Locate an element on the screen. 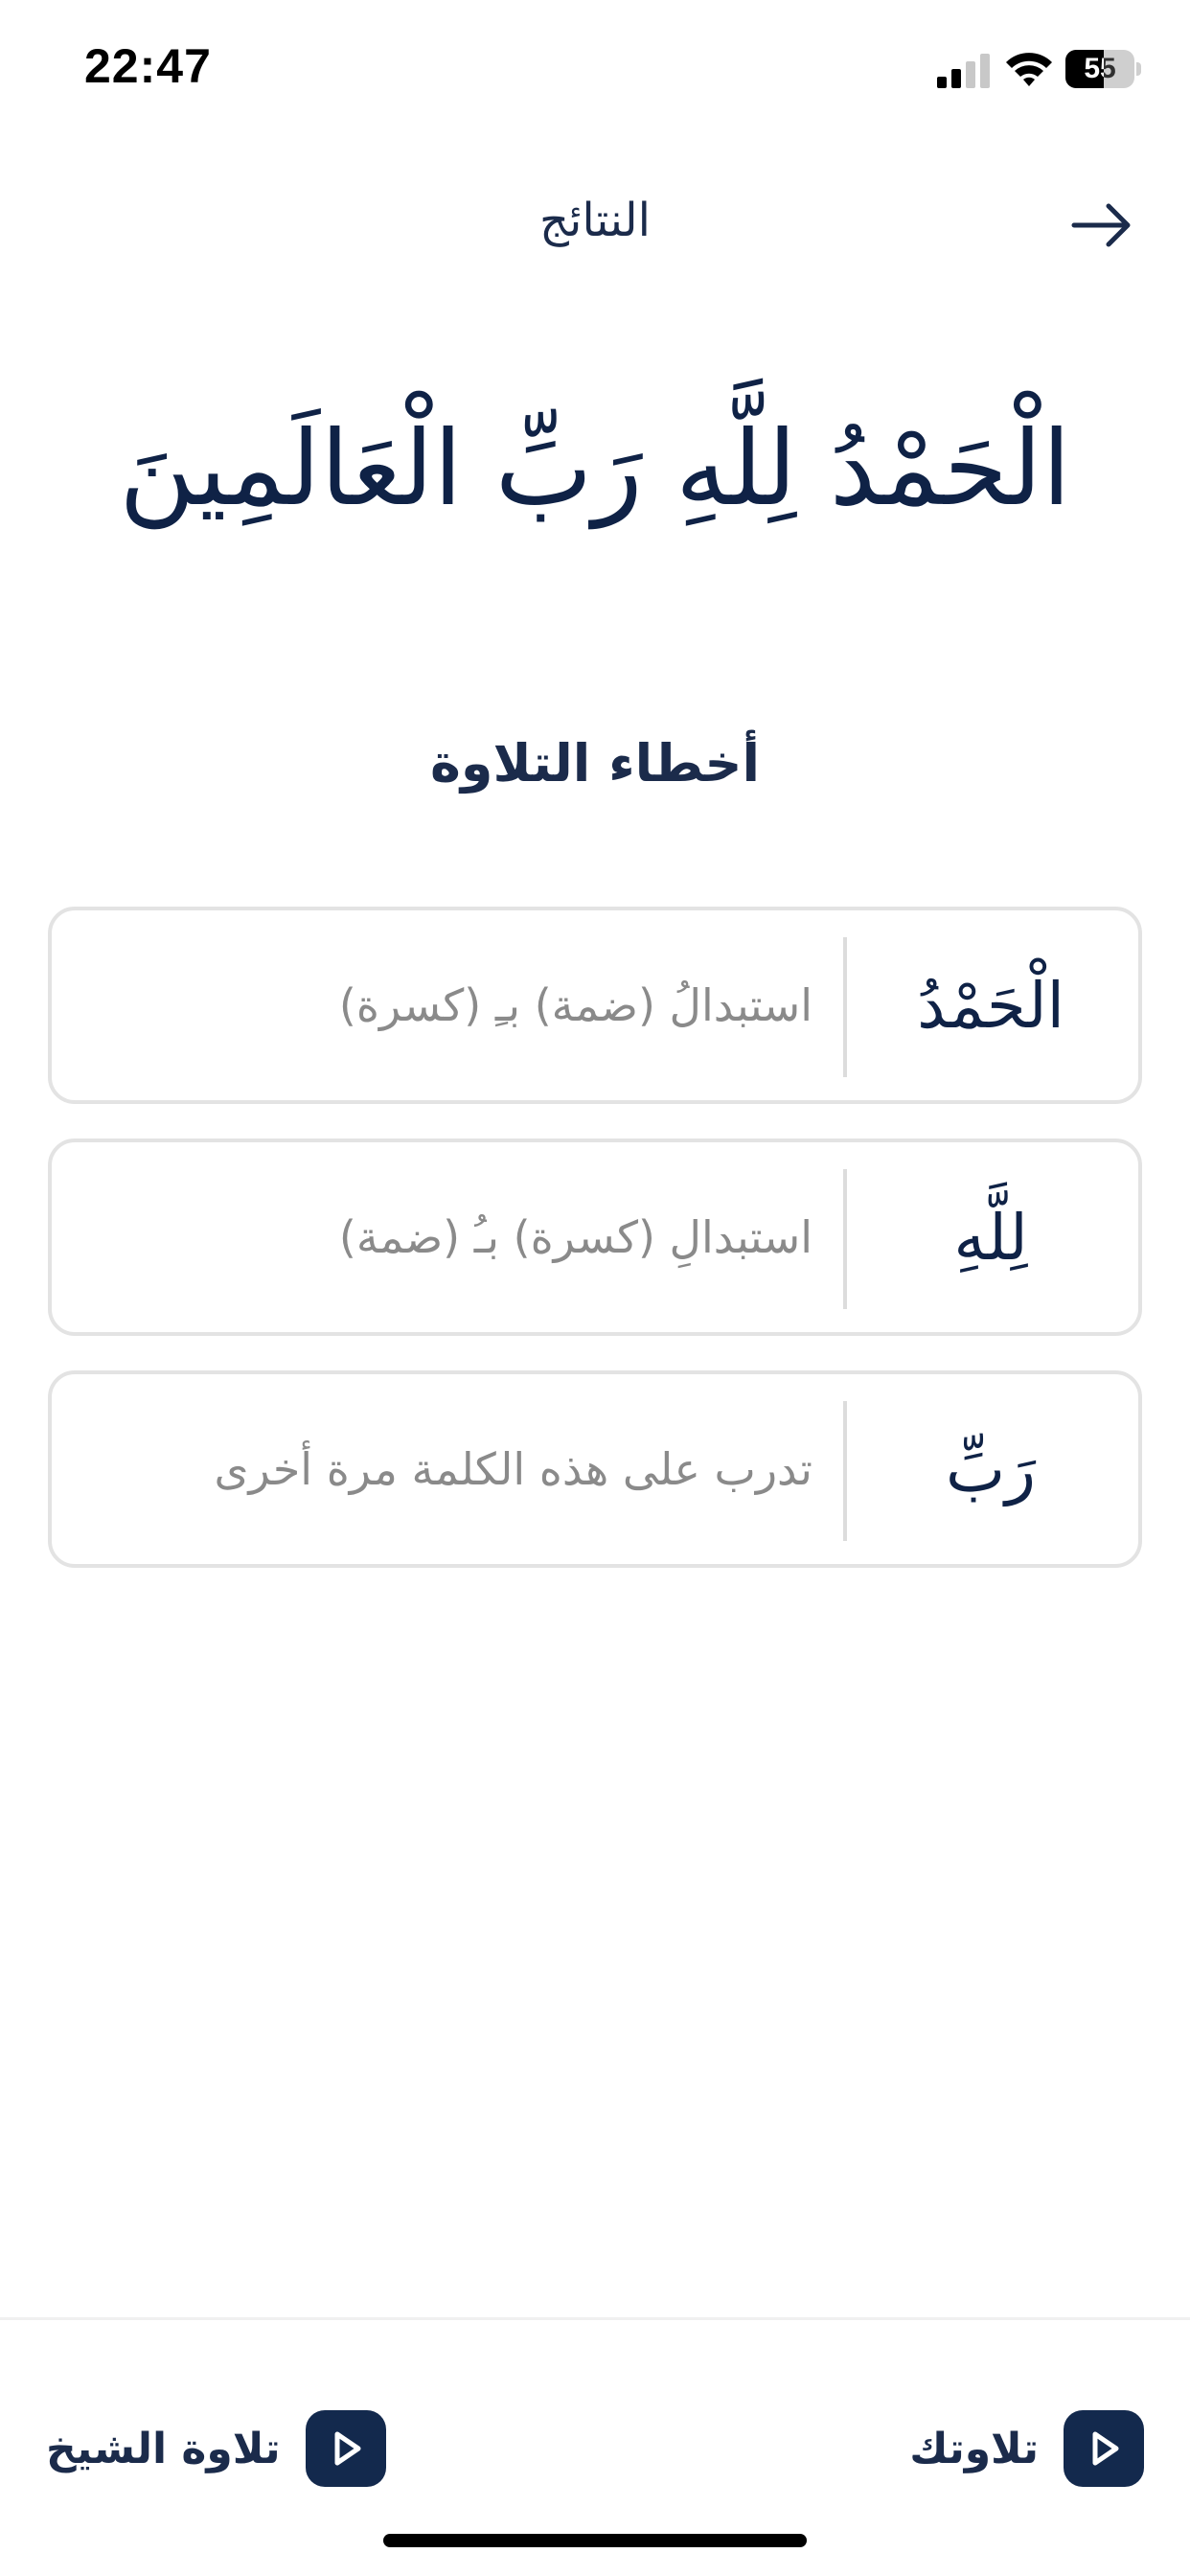 The image size is (1190, 2576). battery-cap is located at coordinates (1138, 69).